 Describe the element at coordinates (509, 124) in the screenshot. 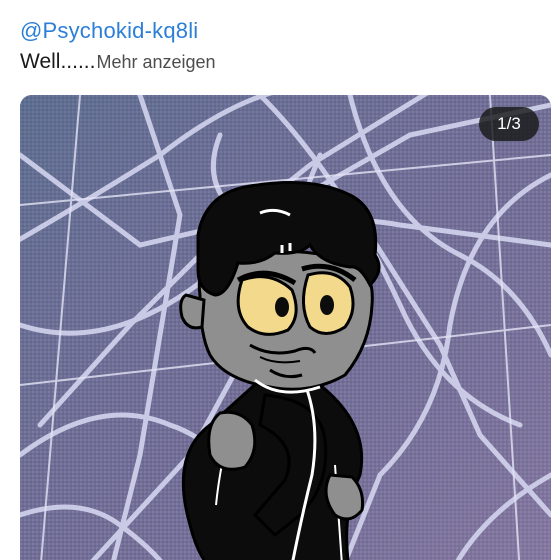

I see `image-counter-badge: 1/3` at that location.